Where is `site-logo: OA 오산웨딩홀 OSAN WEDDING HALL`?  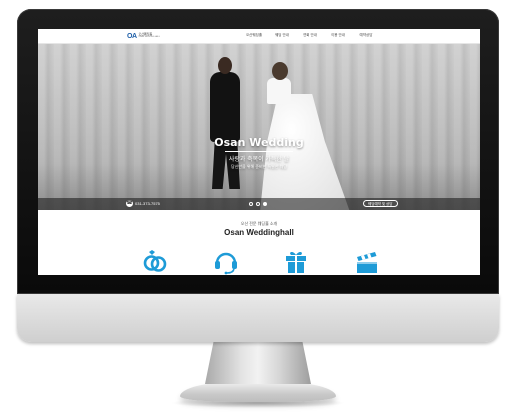 site-logo: OA 오산웨딩홀 OSAN WEDDING HALL is located at coordinates (143, 36).